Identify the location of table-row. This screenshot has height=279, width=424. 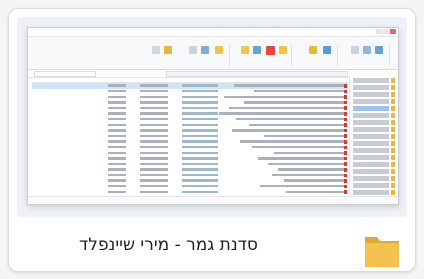
(190, 192).